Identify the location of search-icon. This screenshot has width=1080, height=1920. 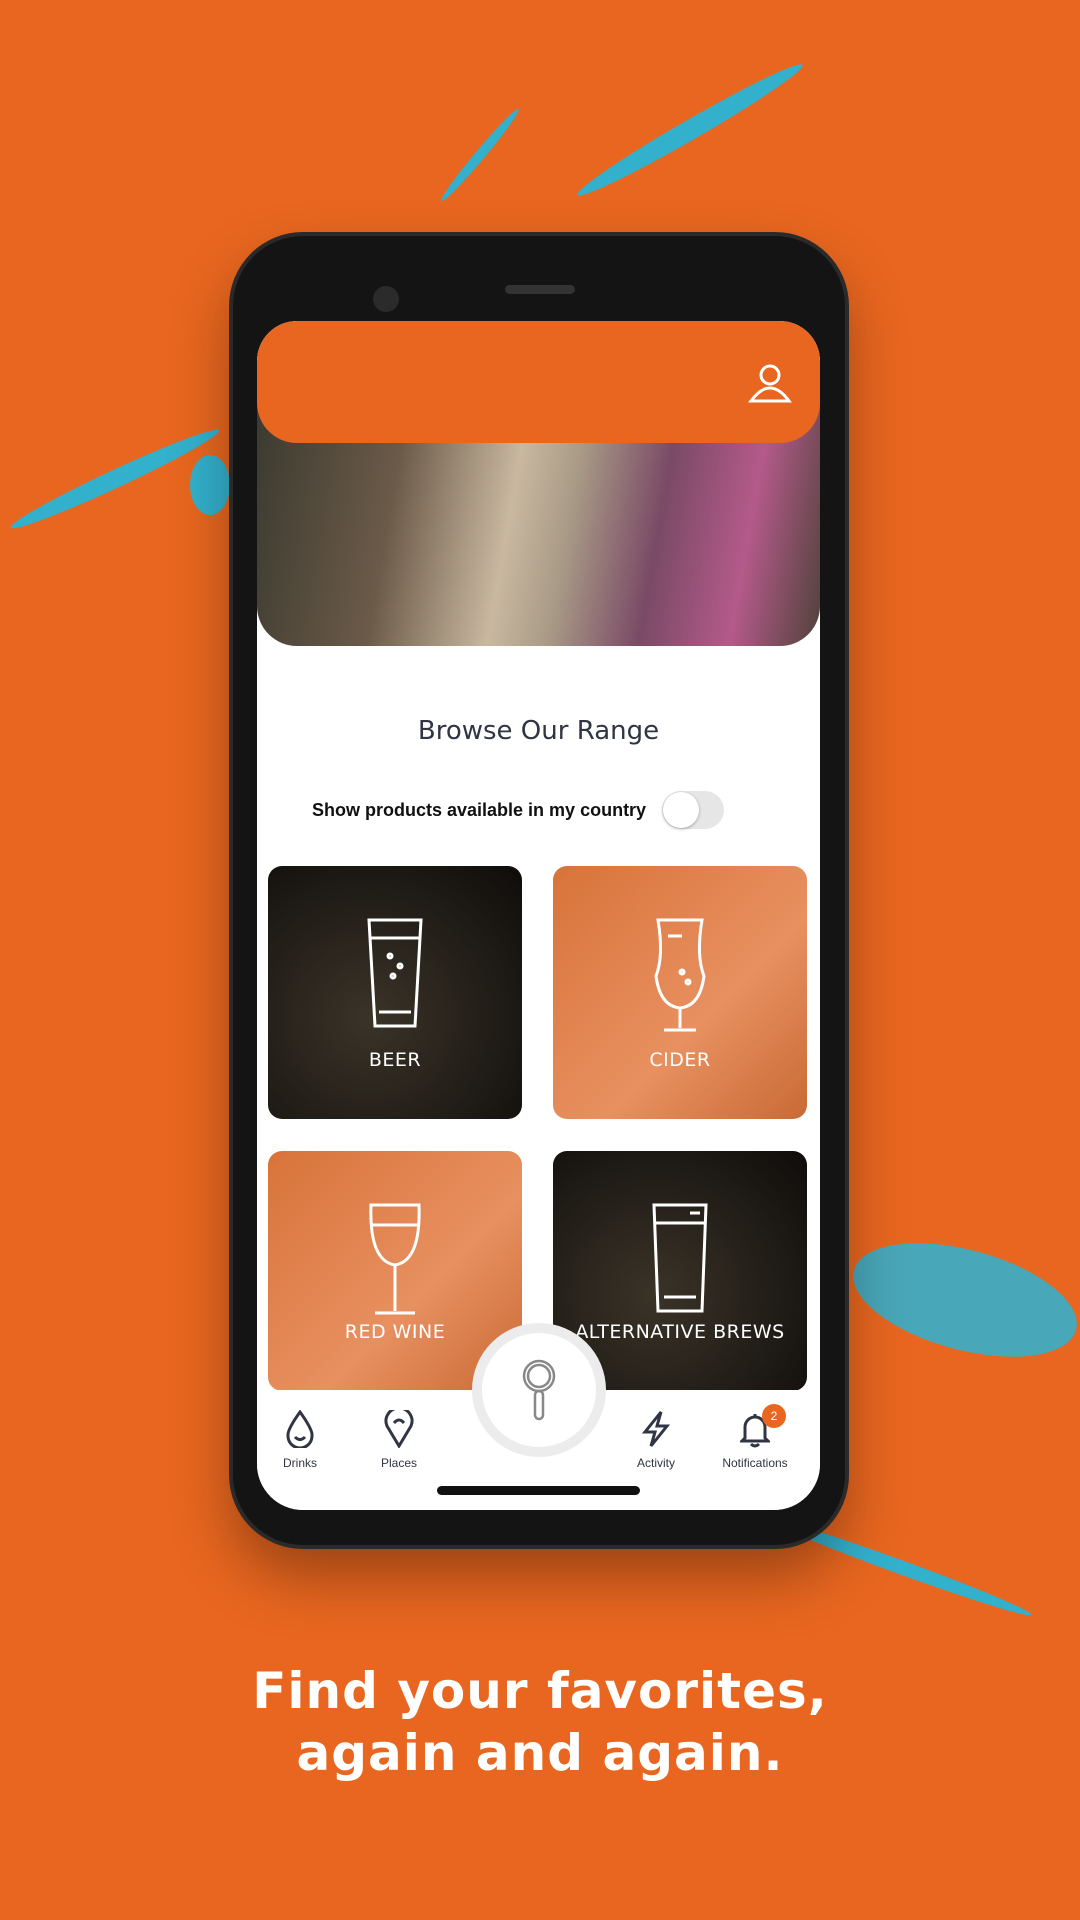
(539, 1390).